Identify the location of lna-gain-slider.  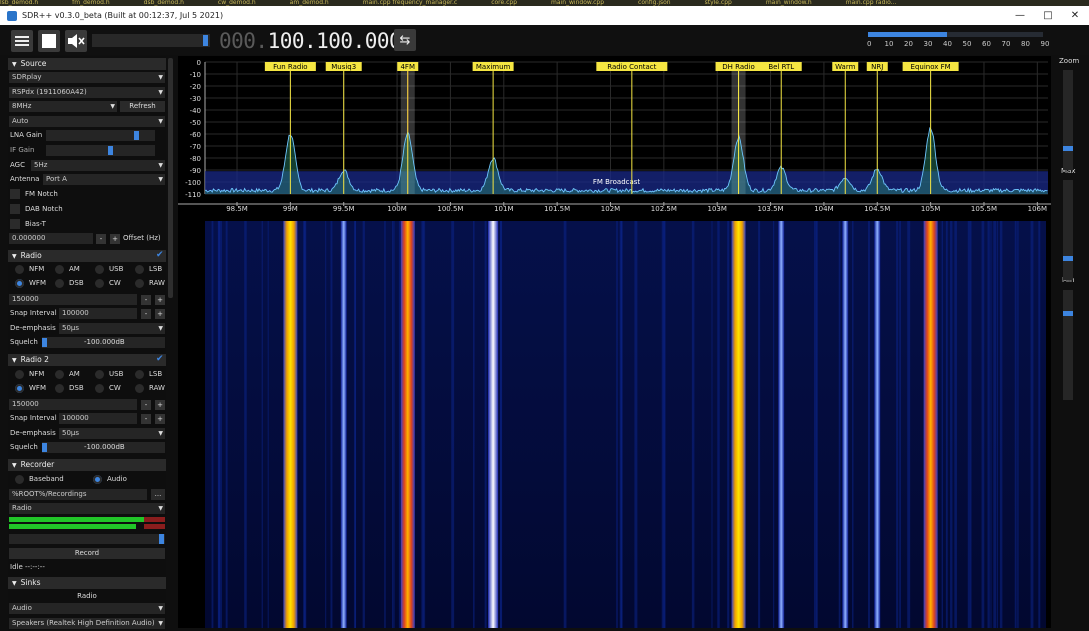
(100, 135).